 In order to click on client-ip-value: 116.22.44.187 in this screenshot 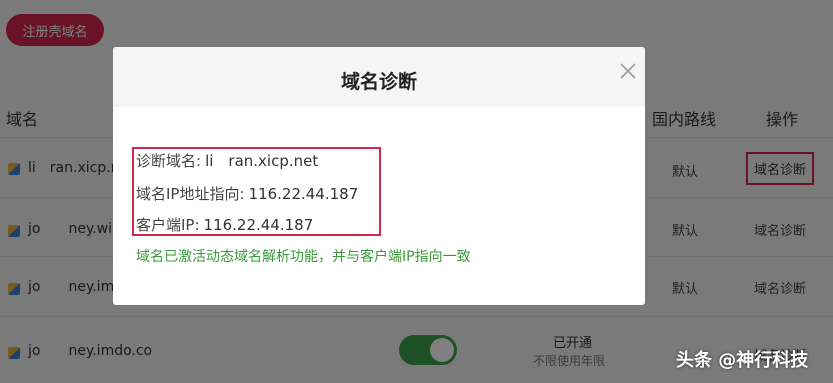, I will do `click(258, 225)`.